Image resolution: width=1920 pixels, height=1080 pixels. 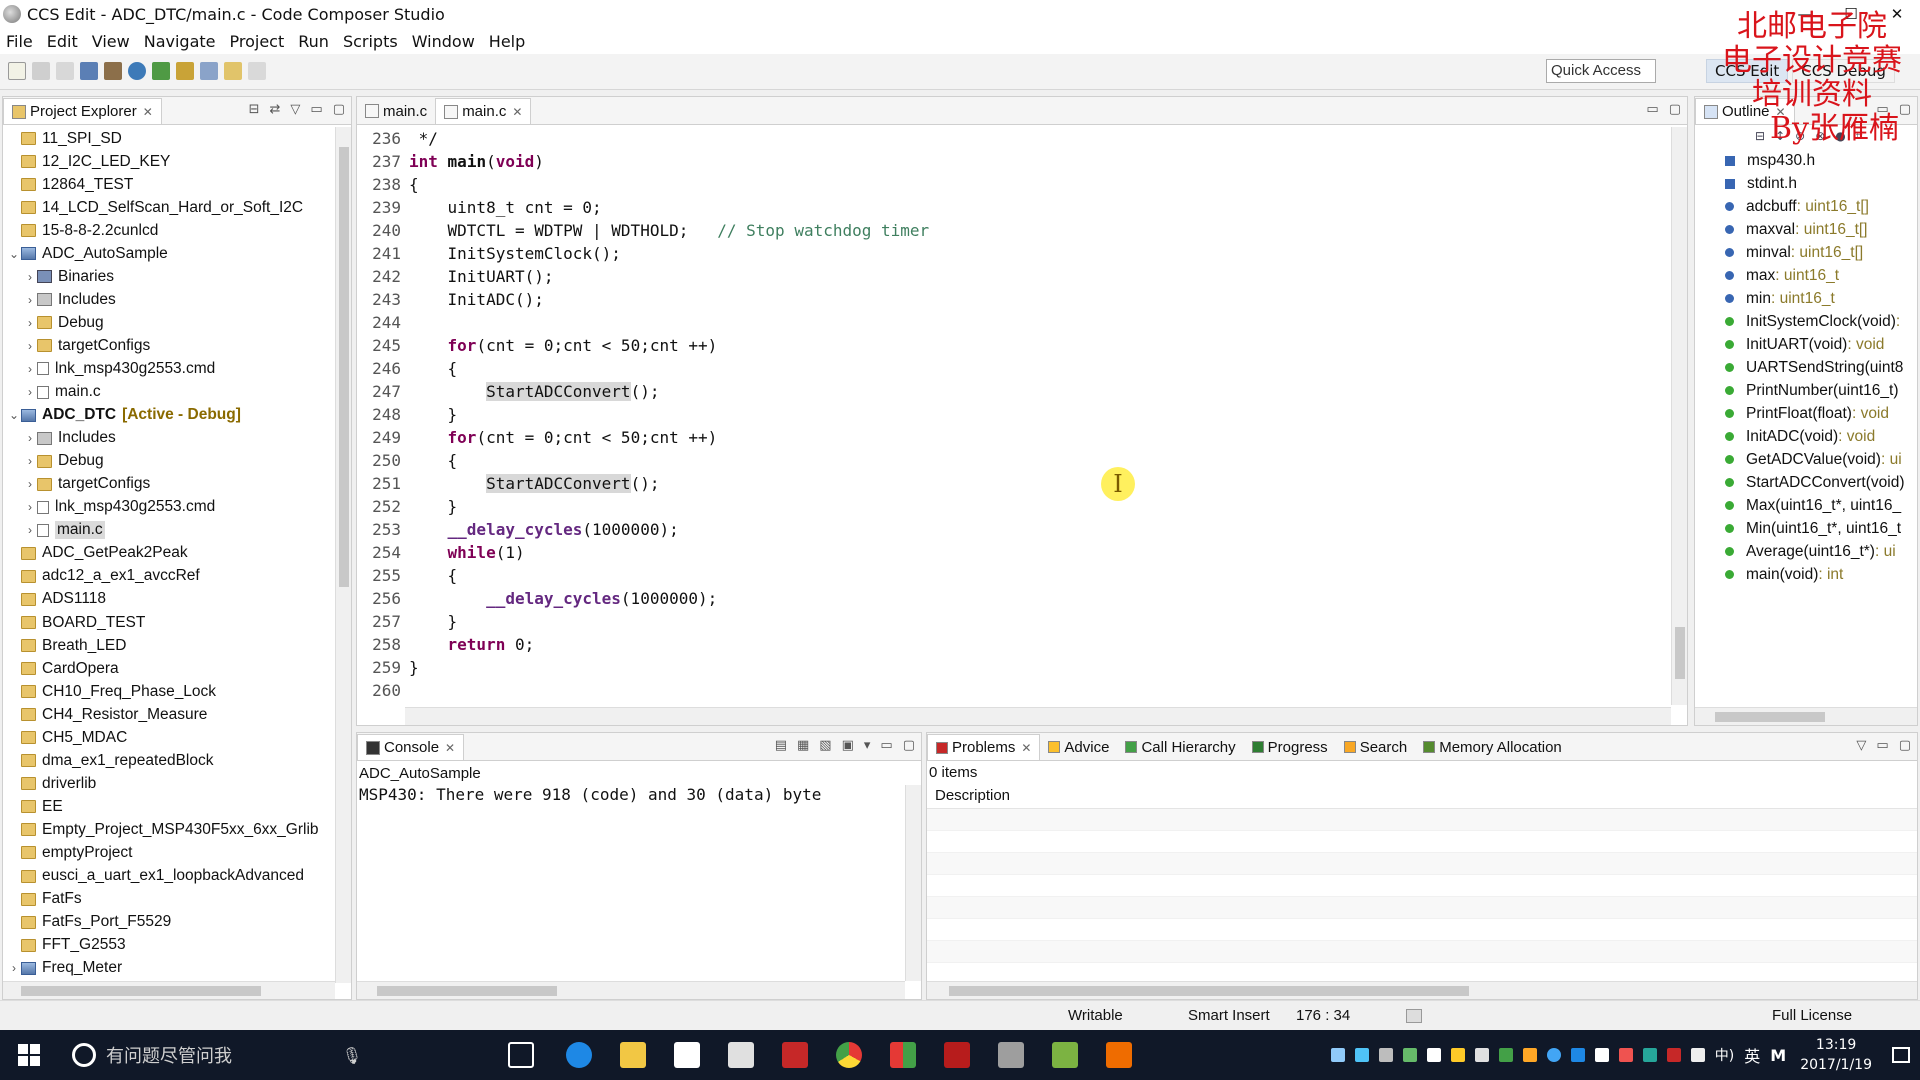 What do you see at coordinates (521, 1055) in the screenshot?
I see `task-view-icon` at bounding box center [521, 1055].